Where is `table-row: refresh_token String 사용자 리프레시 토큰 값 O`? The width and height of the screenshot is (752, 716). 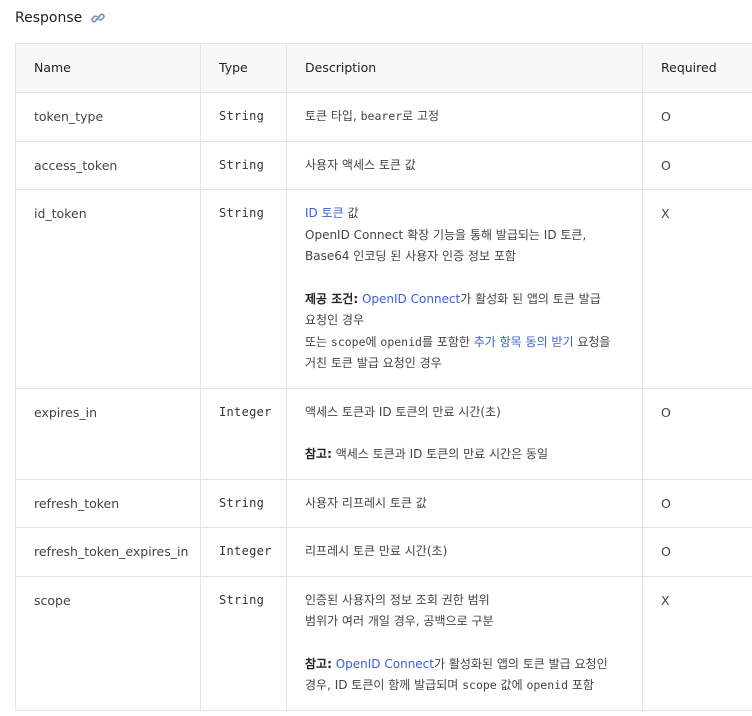 table-row: refresh_token String 사용자 리프레시 토큰 값 O is located at coordinates (383, 503).